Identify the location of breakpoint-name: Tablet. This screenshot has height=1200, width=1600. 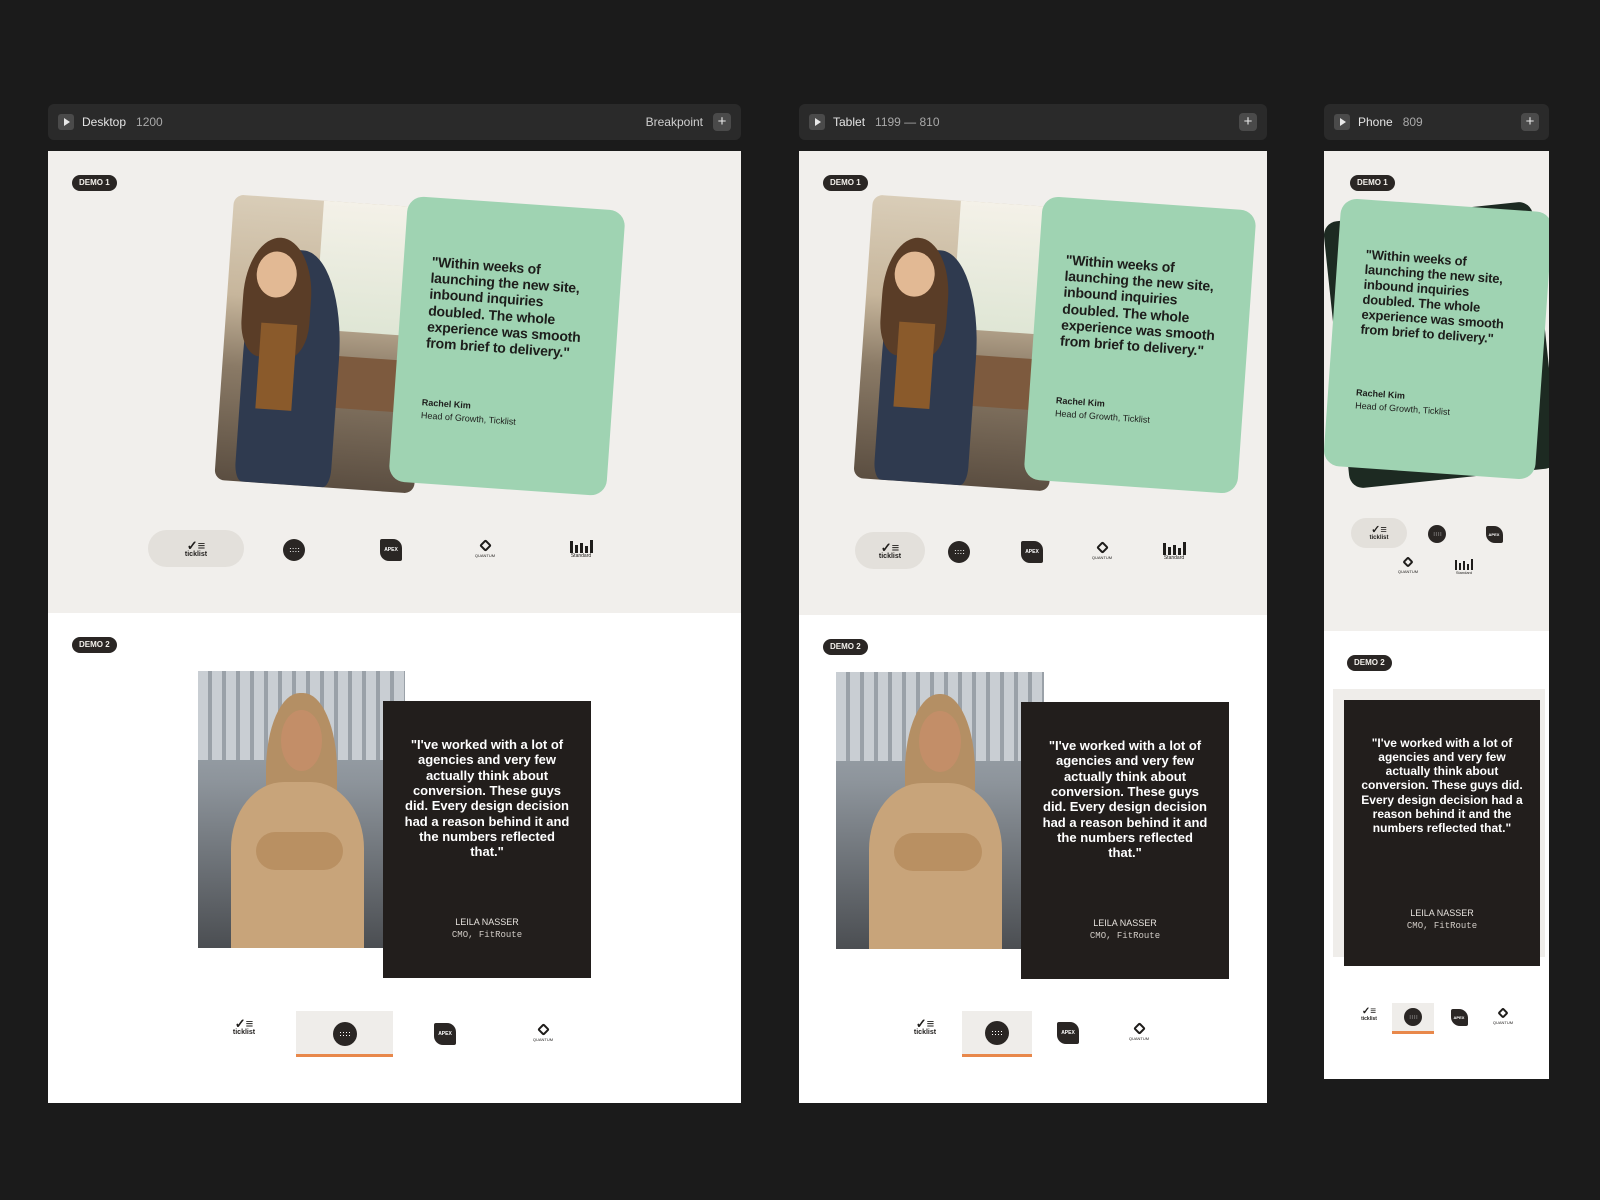
(849, 122).